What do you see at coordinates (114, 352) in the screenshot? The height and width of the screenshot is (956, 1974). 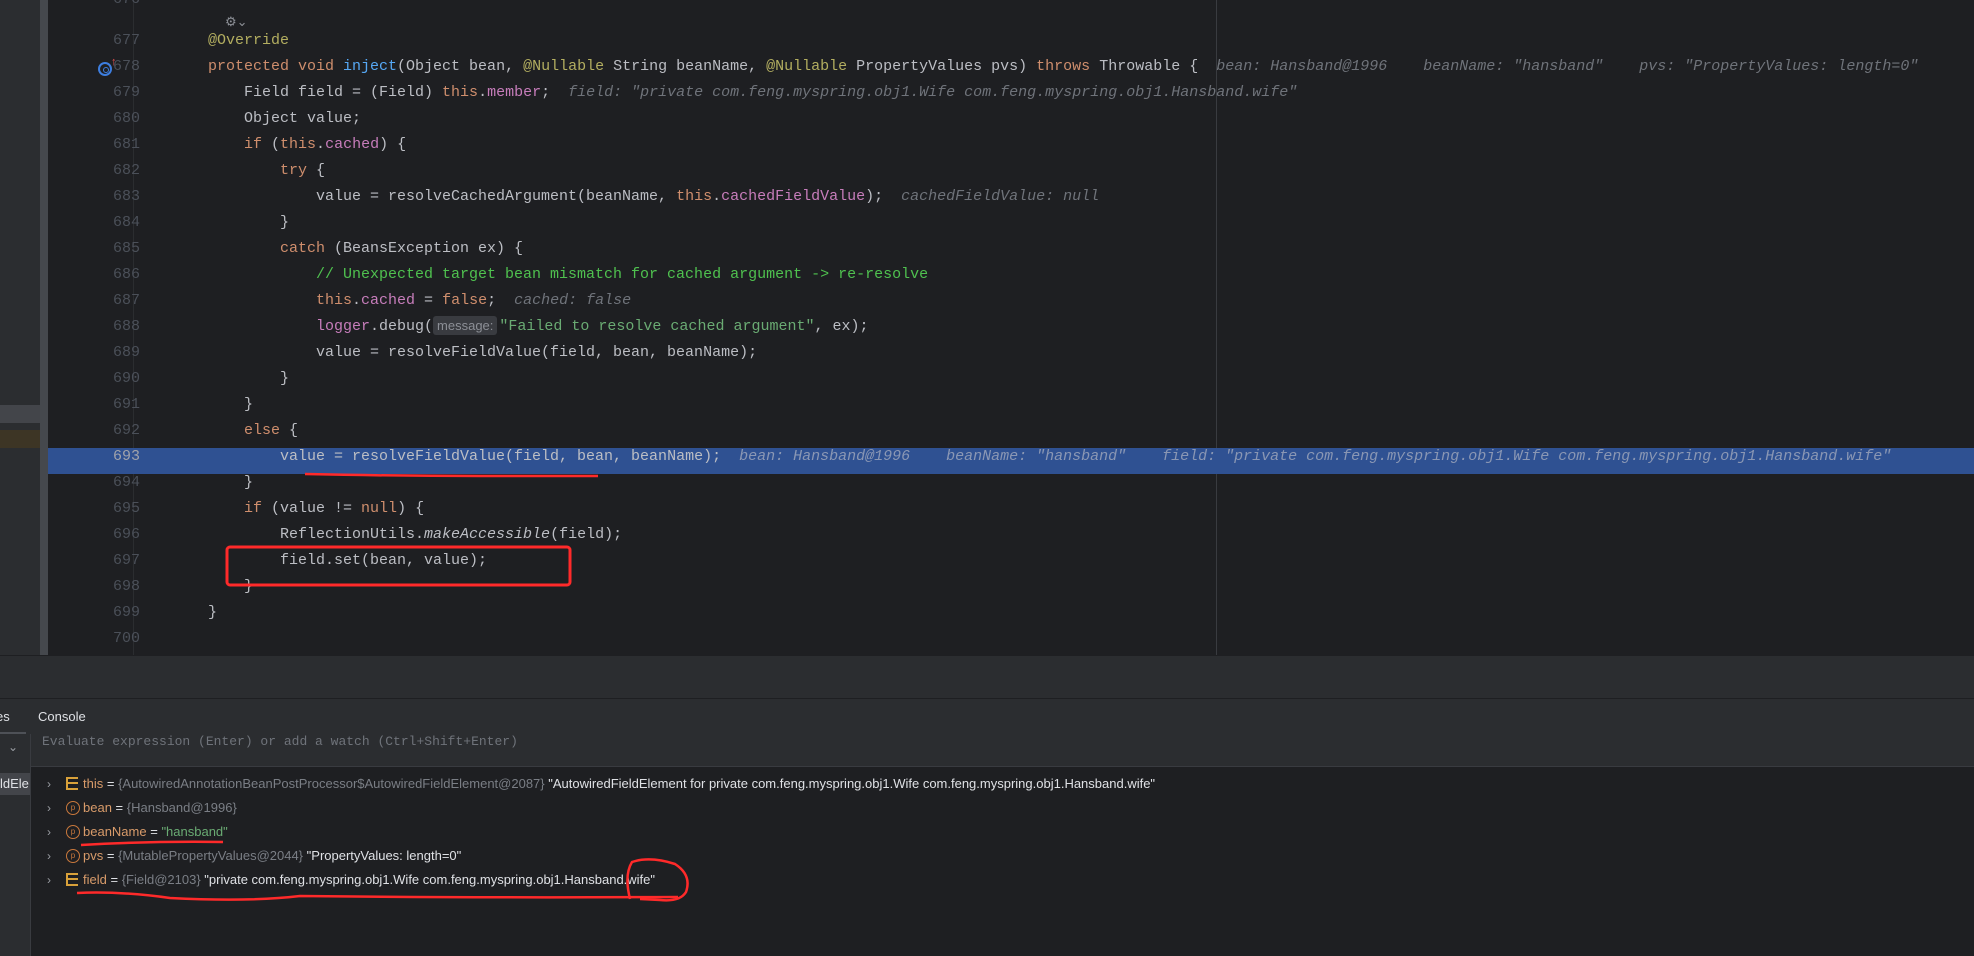 I see `line-number: 689` at bounding box center [114, 352].